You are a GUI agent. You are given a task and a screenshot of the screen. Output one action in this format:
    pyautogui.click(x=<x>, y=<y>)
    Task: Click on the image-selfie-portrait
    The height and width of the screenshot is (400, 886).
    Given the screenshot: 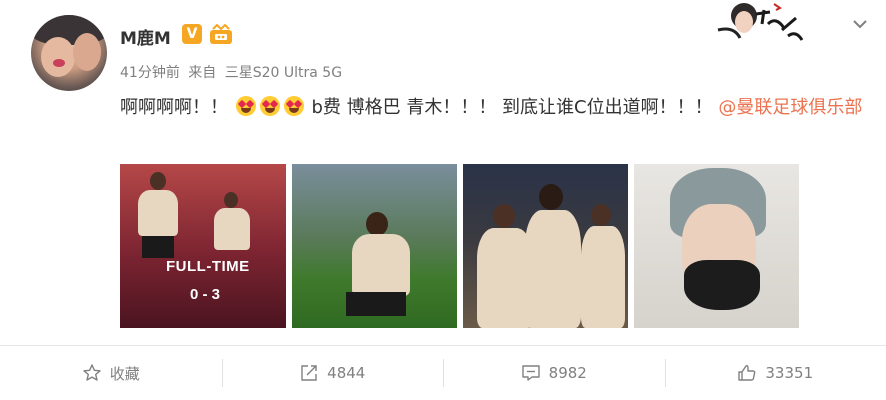 What is the action you would take?
    pyautogui.click(x=716, y=246)
    